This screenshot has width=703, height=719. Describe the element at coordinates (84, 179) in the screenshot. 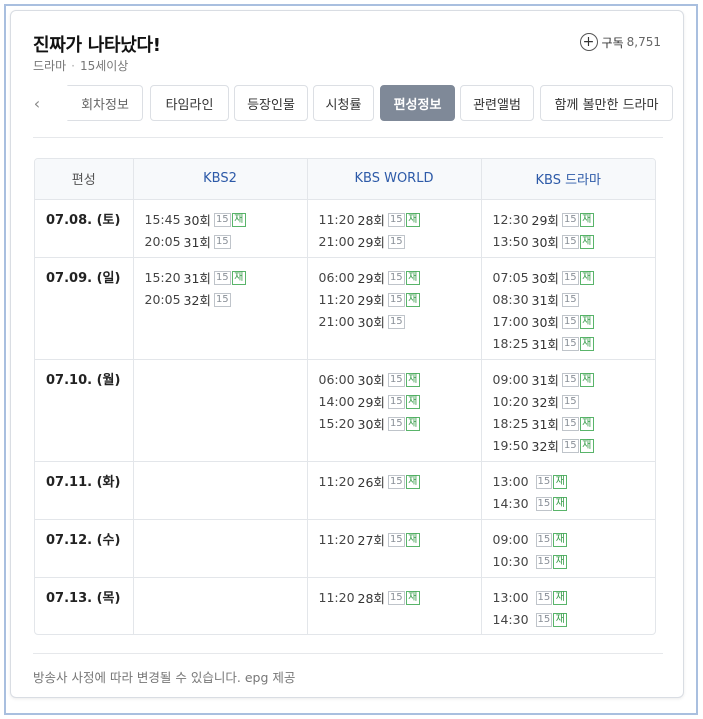

I see `schedule-header-label: 편성` at that location.